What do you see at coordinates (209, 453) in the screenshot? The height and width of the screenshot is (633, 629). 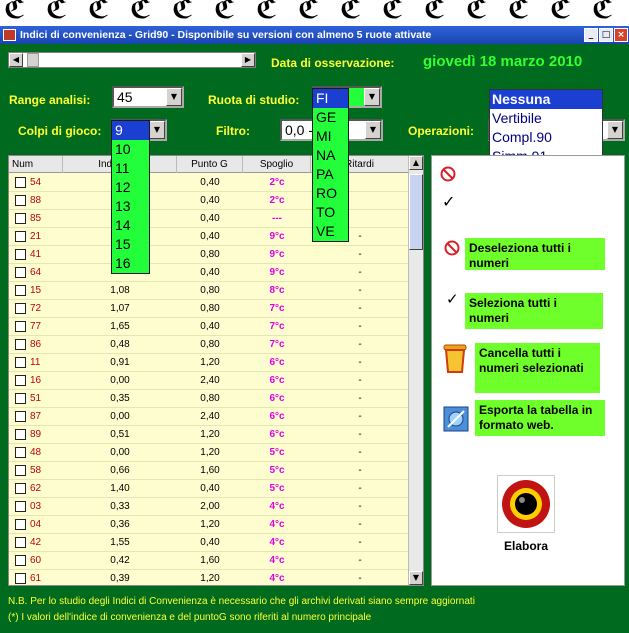 I see `table-row: 48 0,00 1,20 5°c -` at bounding box center [209, 453].